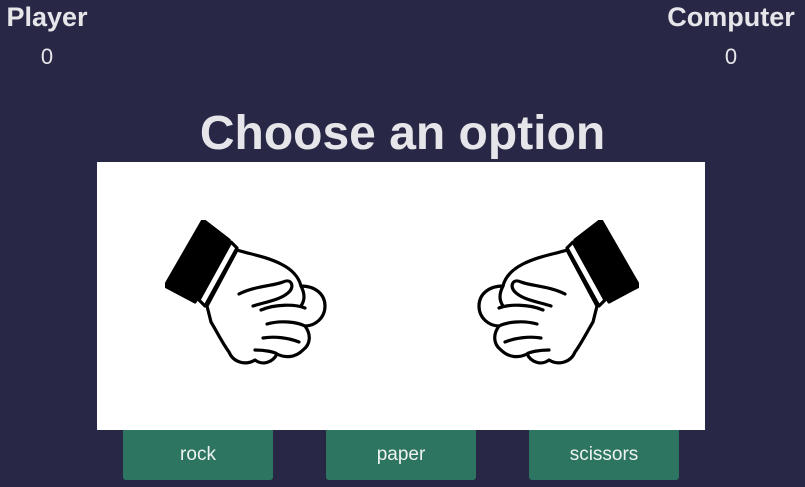 The height and width of the screenshot is (487, 805). What do you see at coordinates (604, 455) in the screenshot?
I see `scissors-button: scissors` at bounding box center [604, 455].